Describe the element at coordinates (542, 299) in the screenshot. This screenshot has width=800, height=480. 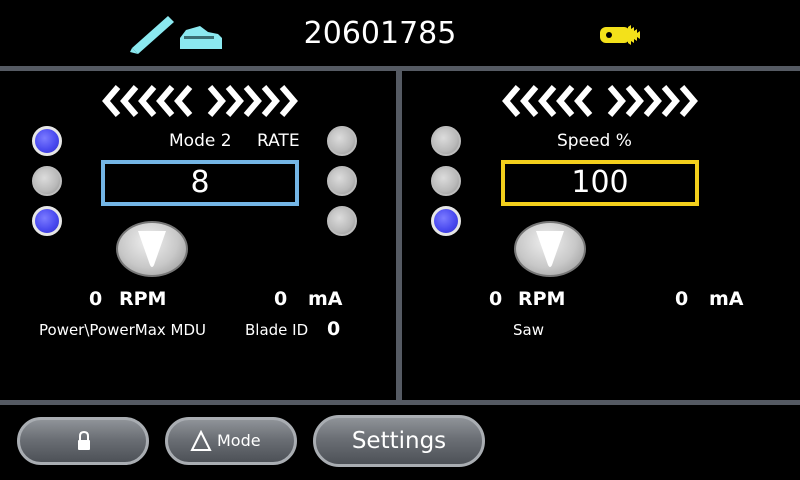
I see `right-rpm-unit: RPM` at that location.